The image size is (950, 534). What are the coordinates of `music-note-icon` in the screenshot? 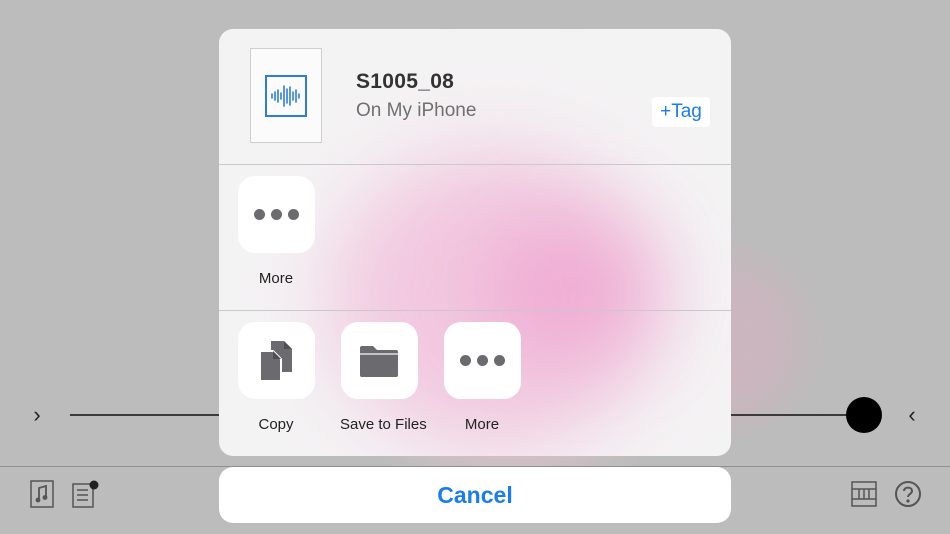 It's located at (42, 494).